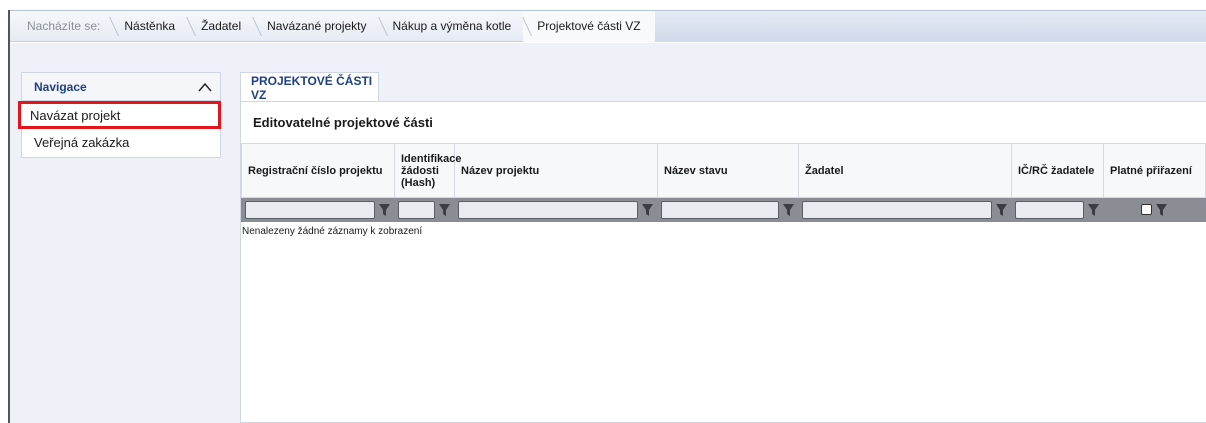  What do you see at coordinates (728, 170) in the screenshot?
I see `column-header-nazev-stavu: Název stavu` at bounding box center [728, 170].